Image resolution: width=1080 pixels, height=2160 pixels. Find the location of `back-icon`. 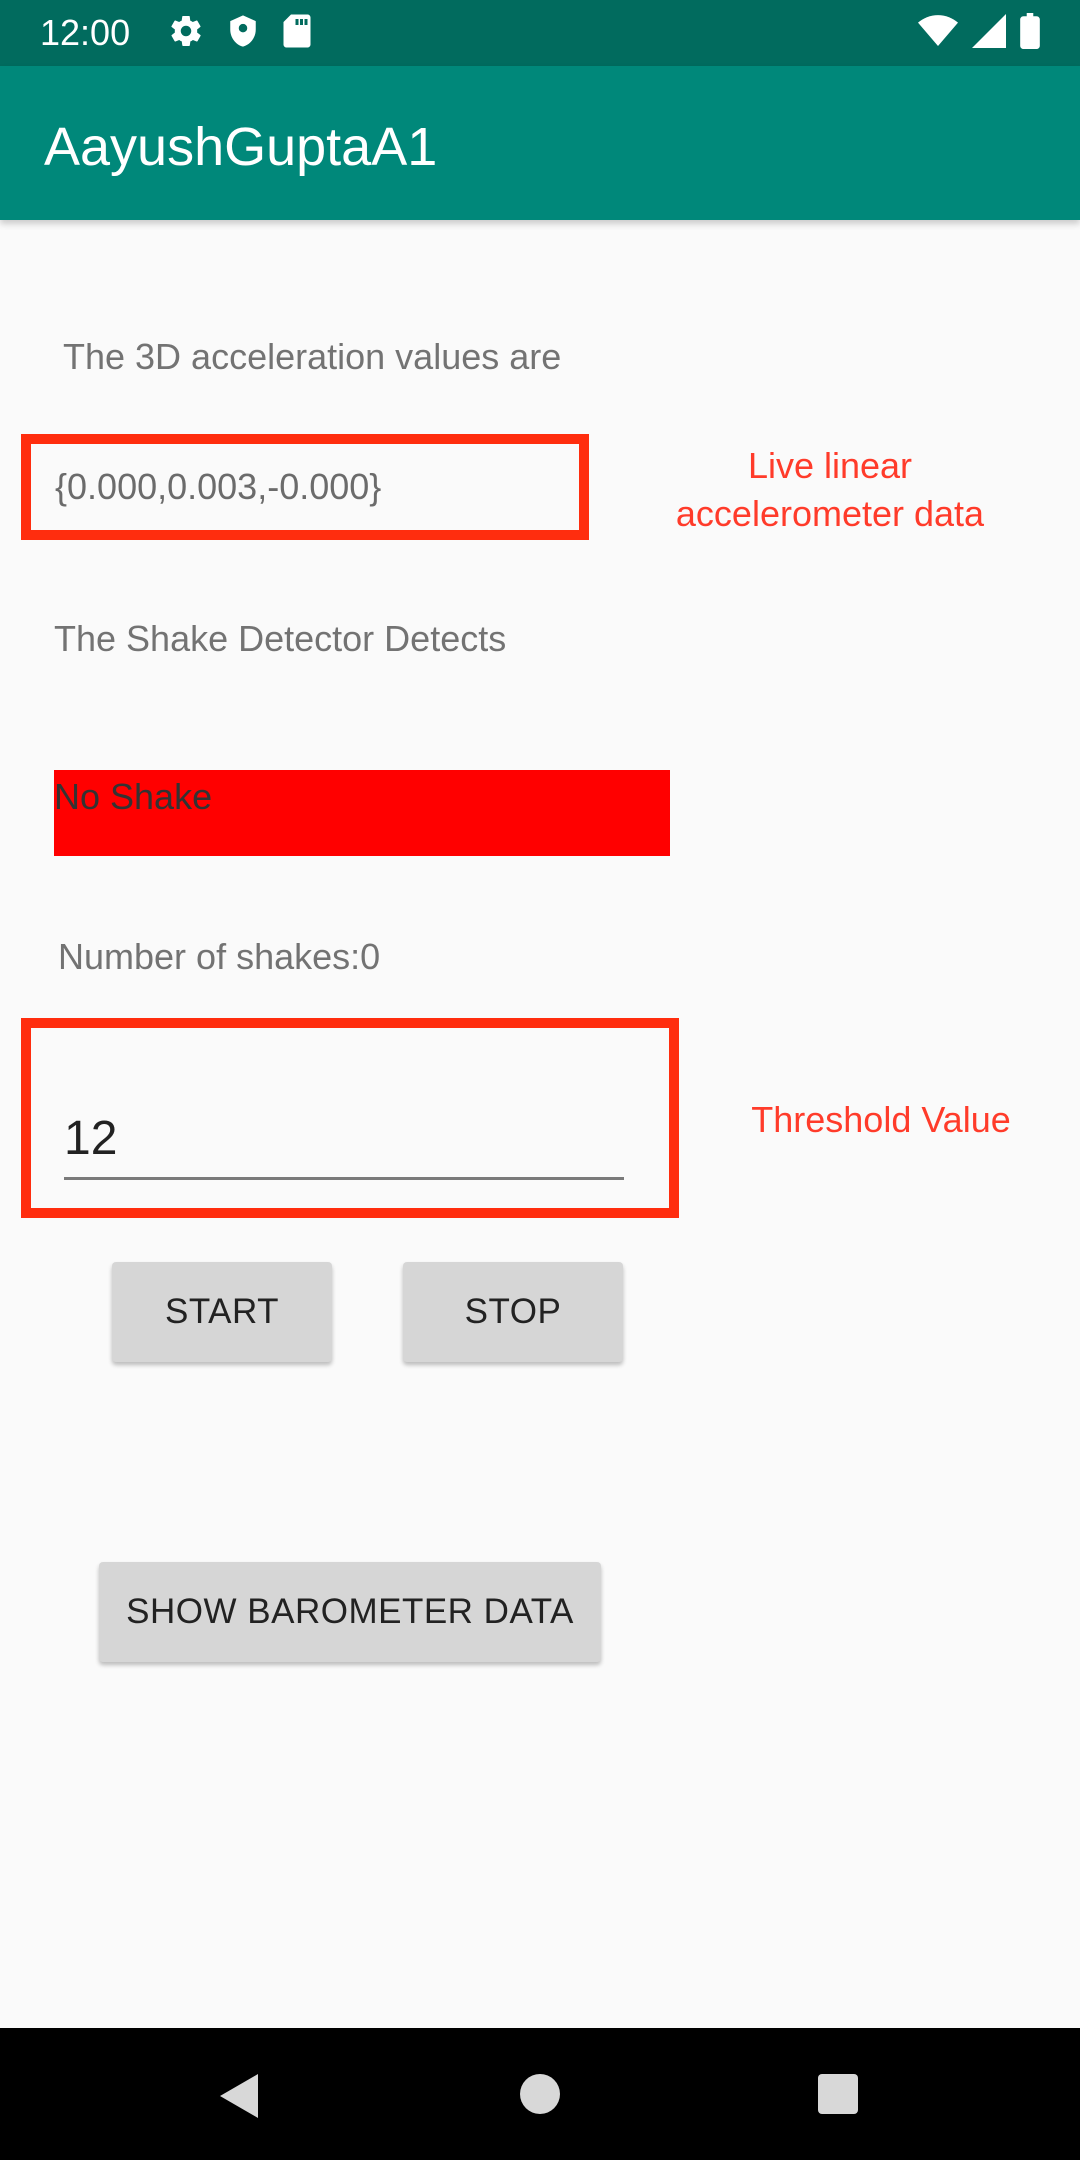

back-icon is located at coordinates (239, 2096).